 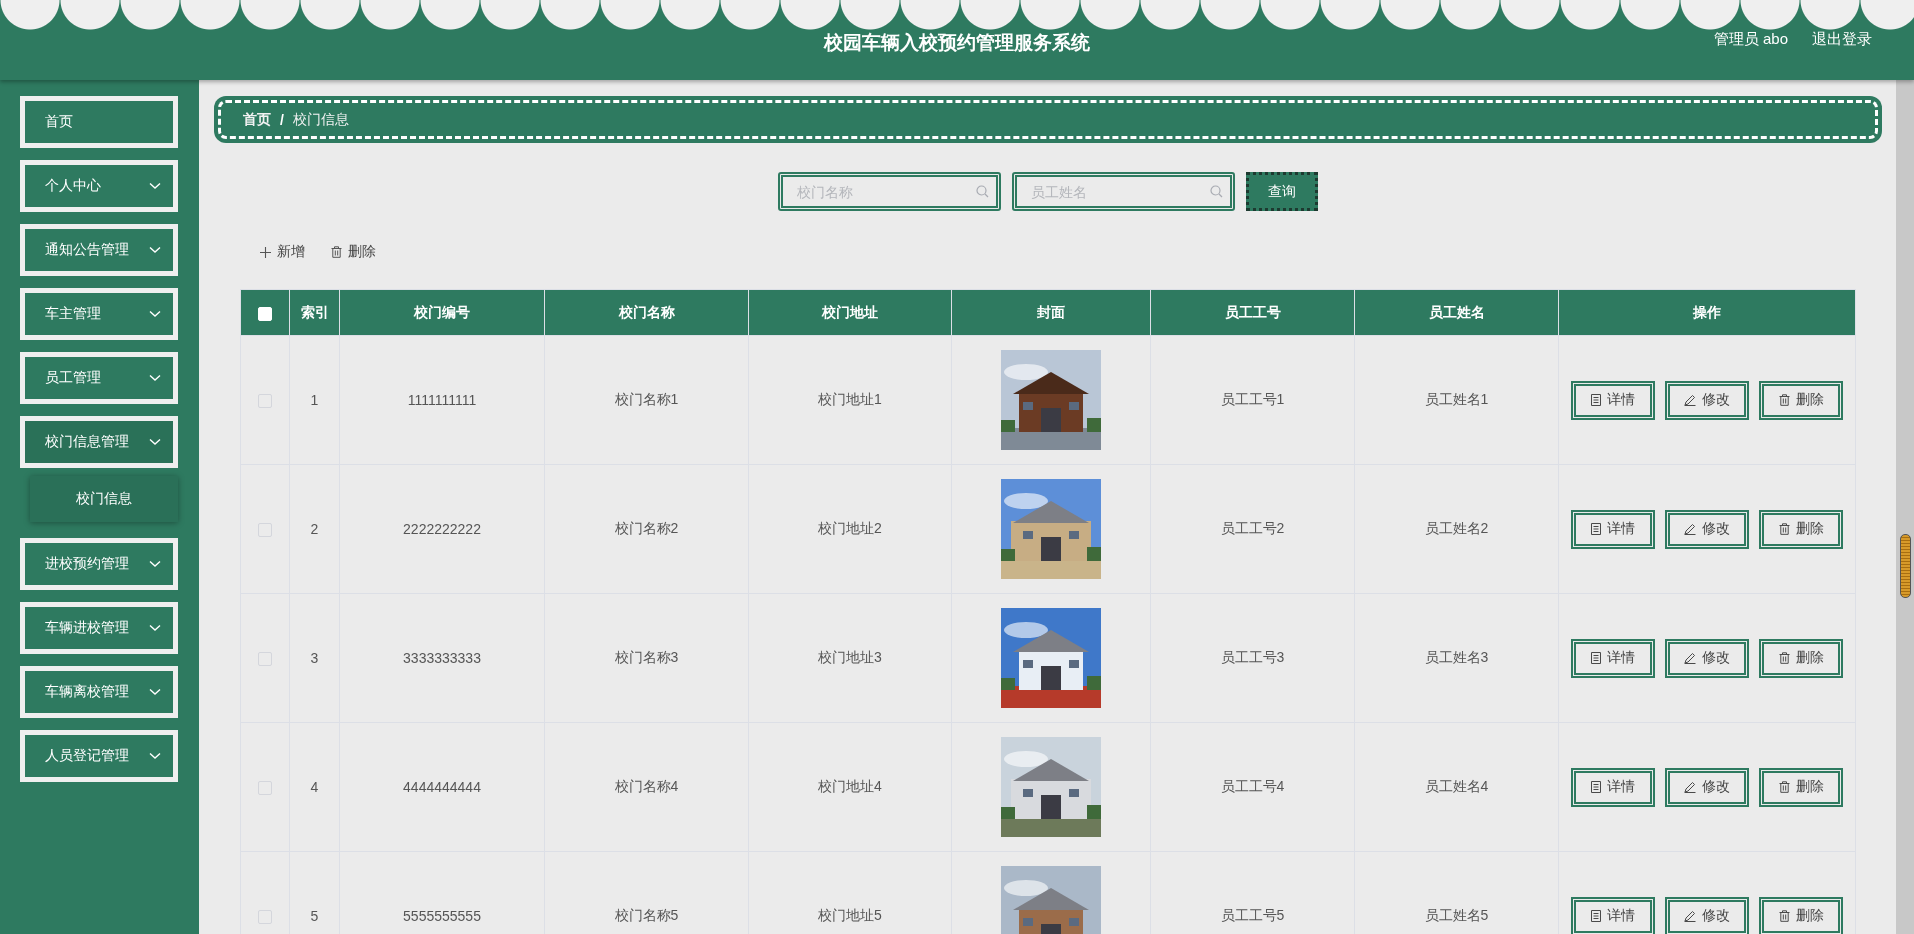 What do you see at coordinates (99, 314) in the screenshot?
I see `sidebar-item: 车主管理` at bounding box center [99, 314].